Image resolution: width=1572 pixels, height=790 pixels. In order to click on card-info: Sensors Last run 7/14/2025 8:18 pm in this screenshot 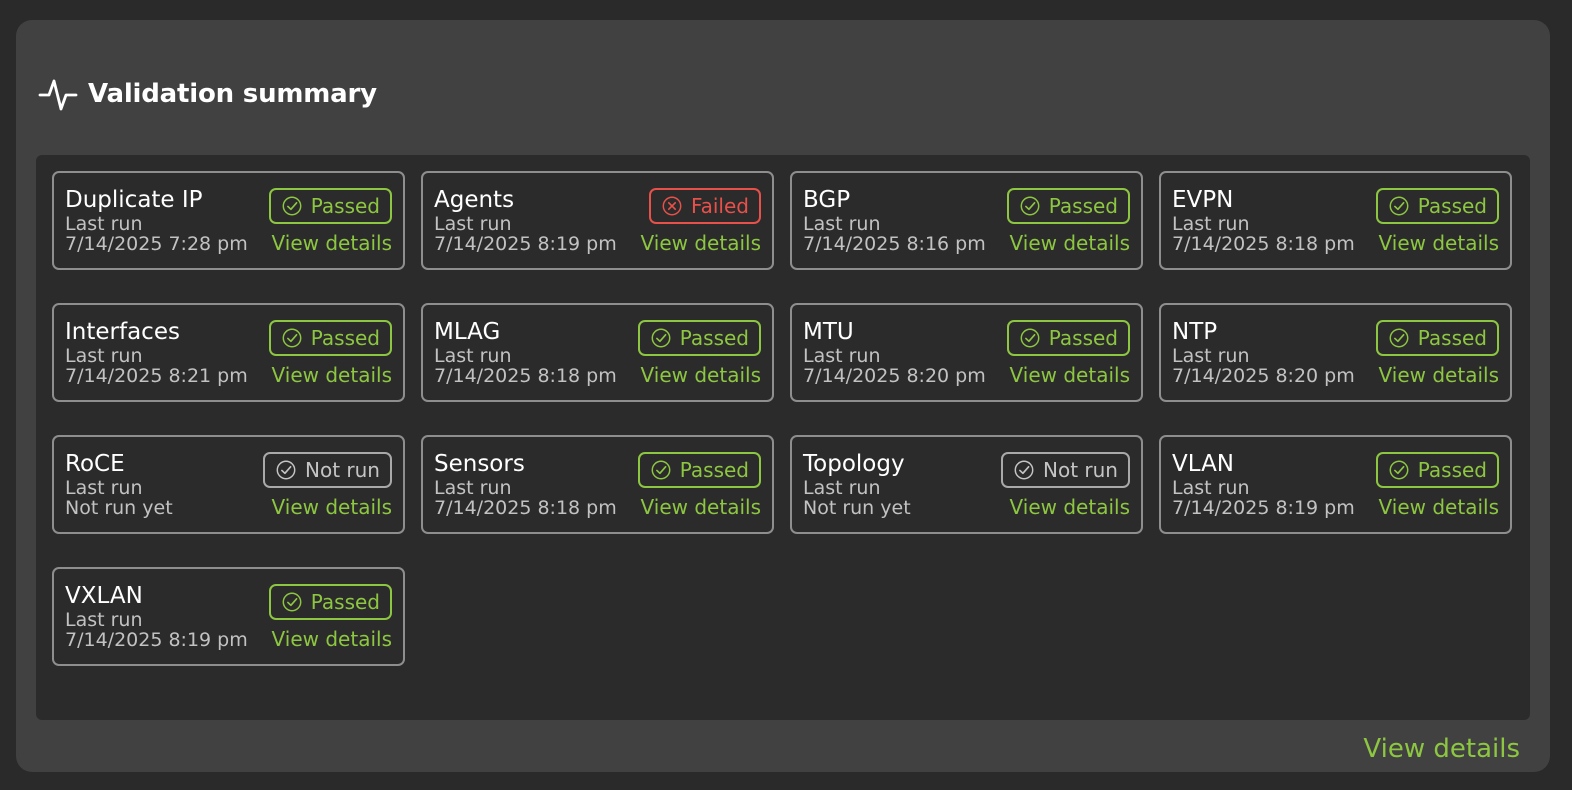, I will do `click(525, 484)`.